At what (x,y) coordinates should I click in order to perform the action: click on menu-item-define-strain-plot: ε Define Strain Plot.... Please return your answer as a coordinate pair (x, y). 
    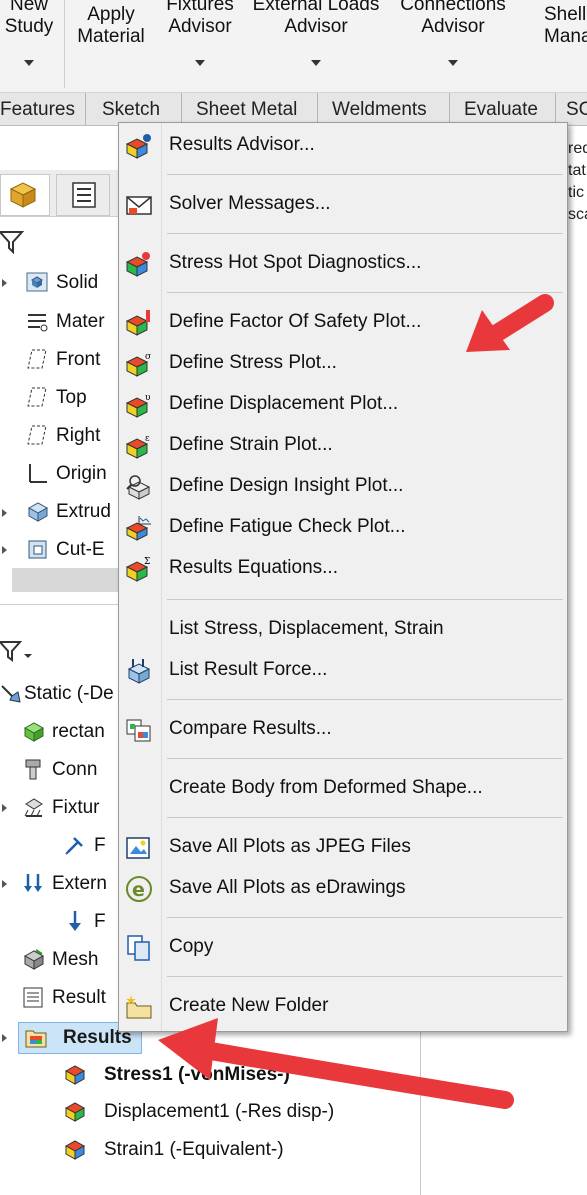
    Looking at the image, I should click on (343, 445).